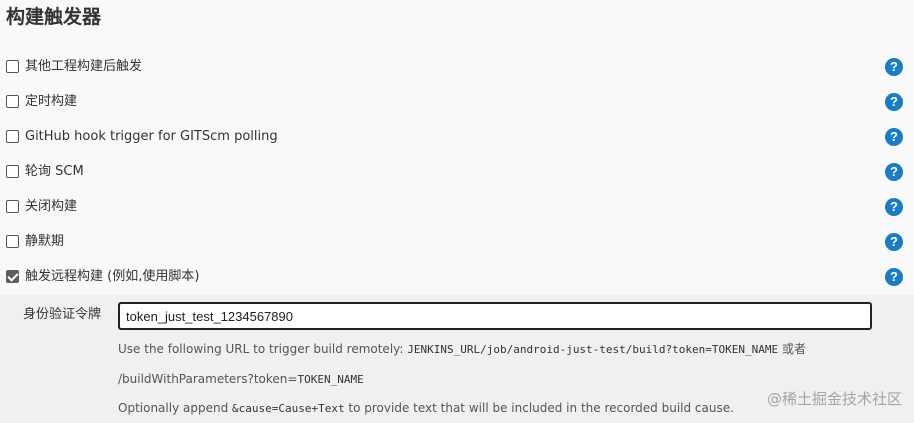  What do you see at coordinates (12, 171) in the screenshot?
I see `trigger-checkbox-poll-scm` at bounding box center [12, 171].